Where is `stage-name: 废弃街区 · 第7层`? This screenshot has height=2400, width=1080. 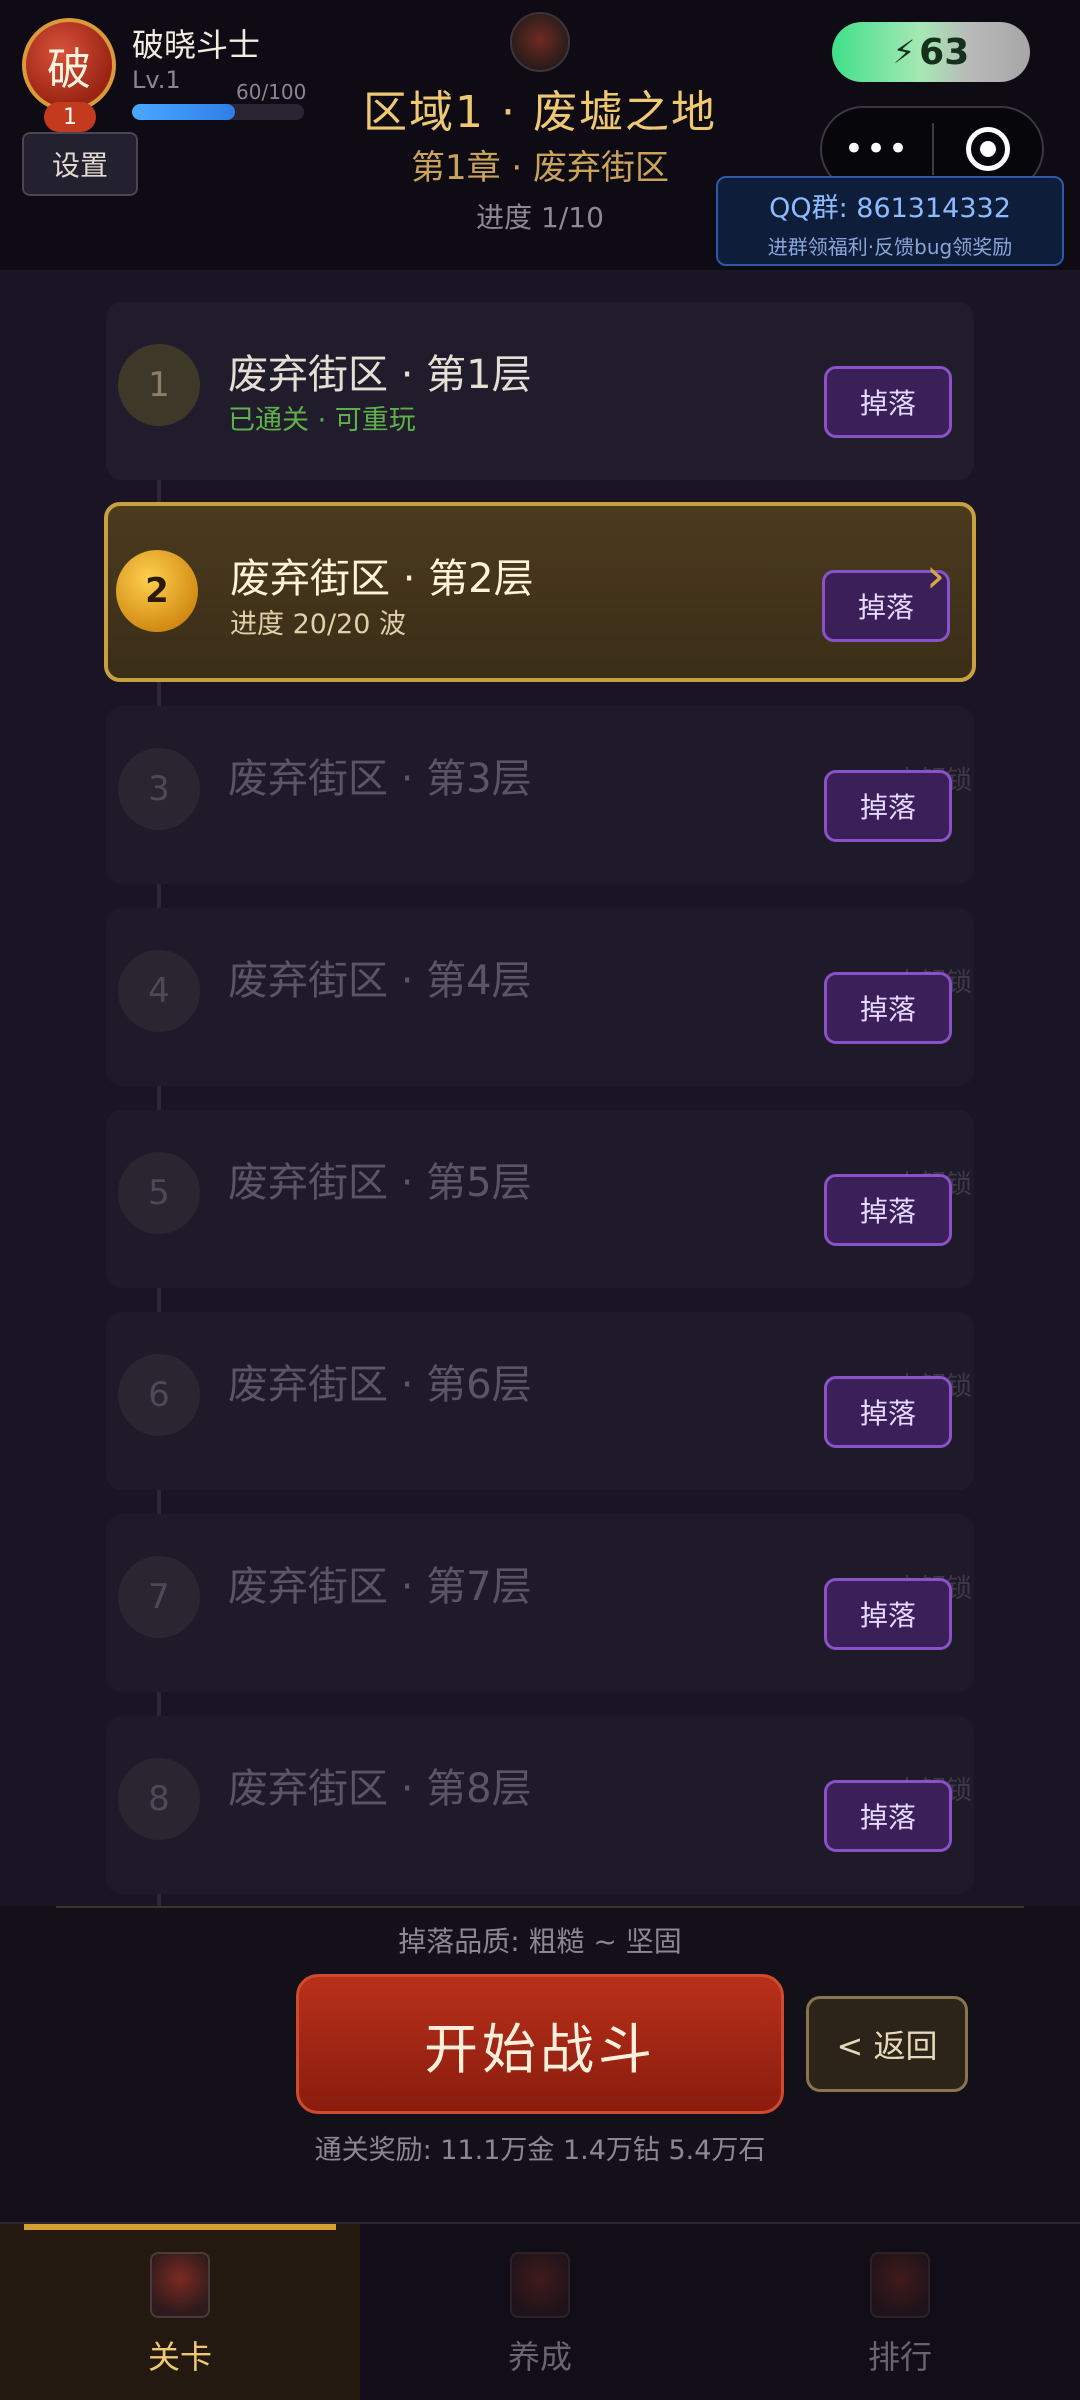 stage-name: 废弃街区 · 第7层 is located at coordinates (380, 1587).